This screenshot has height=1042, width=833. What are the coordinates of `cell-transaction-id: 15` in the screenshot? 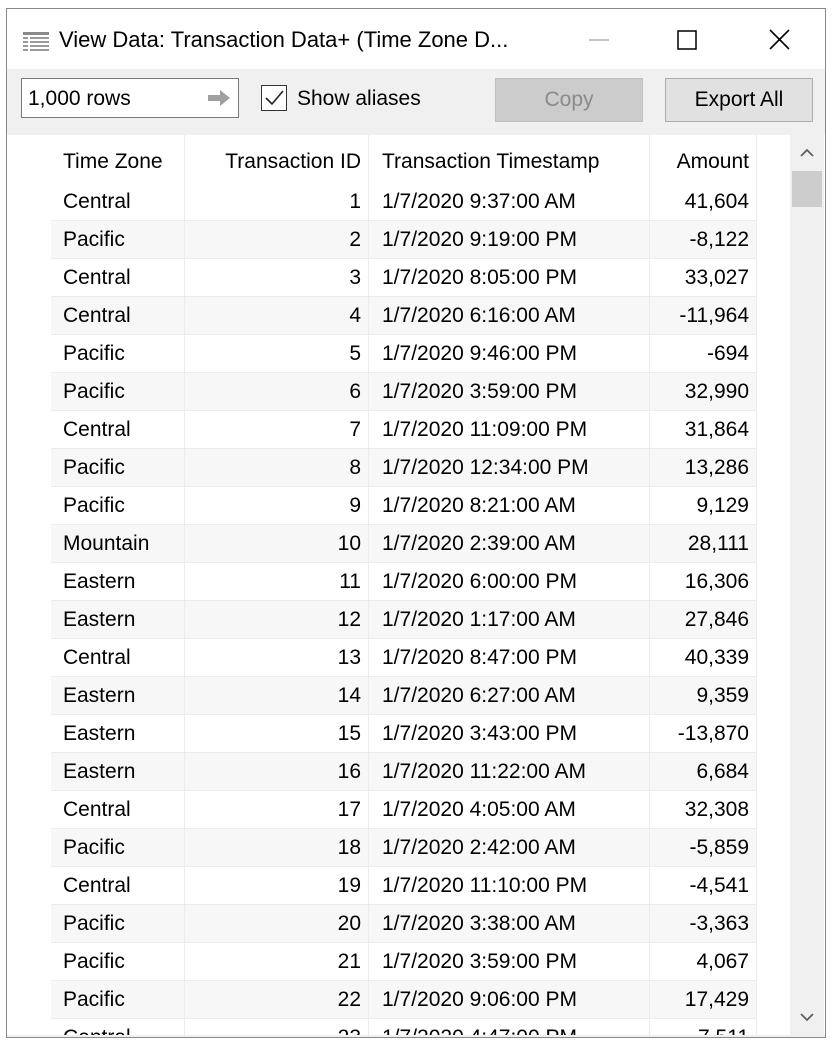 It's located at (277, 734).